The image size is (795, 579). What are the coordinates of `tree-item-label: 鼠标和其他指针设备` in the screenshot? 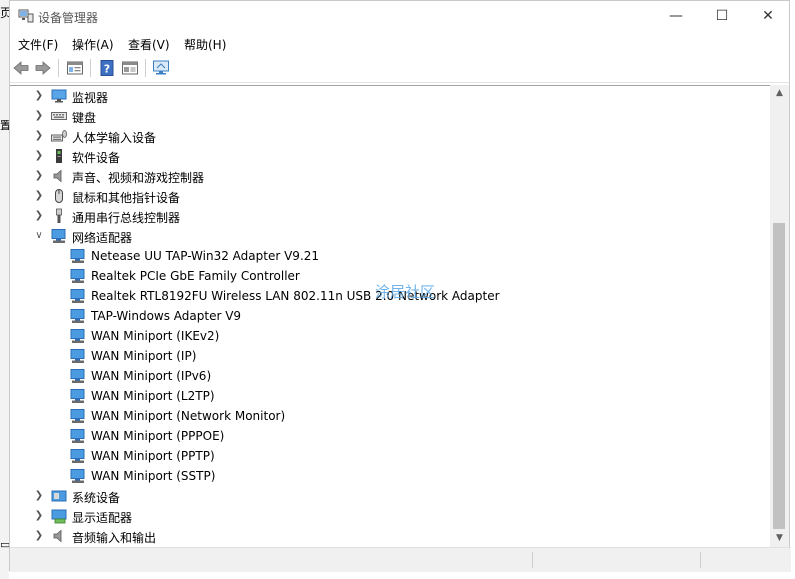 It's located at (126, 198).